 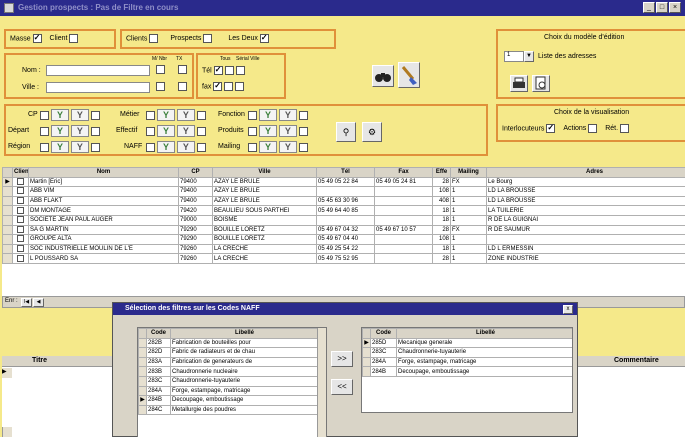 I want to click on naff-clear-button: Y, so click(x=185, y=147).